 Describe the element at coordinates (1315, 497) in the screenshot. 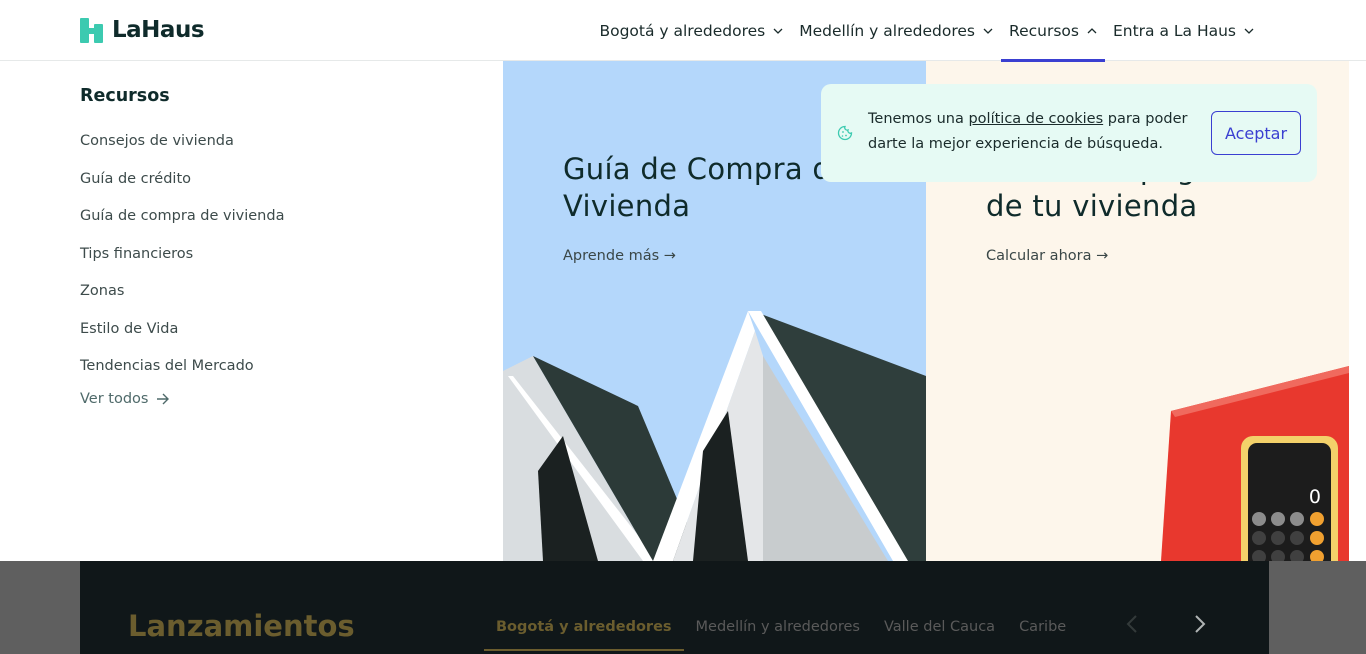

I see `calculator-display: 0` at that location.